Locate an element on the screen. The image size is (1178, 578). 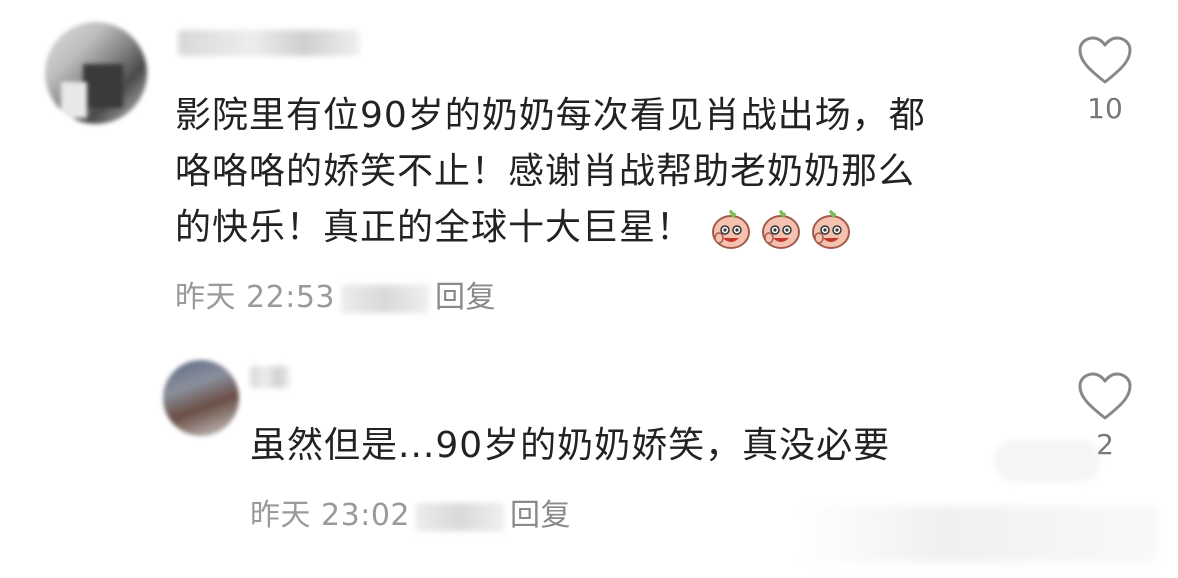
like-count: 10 is located at coordinates (1105, 108).